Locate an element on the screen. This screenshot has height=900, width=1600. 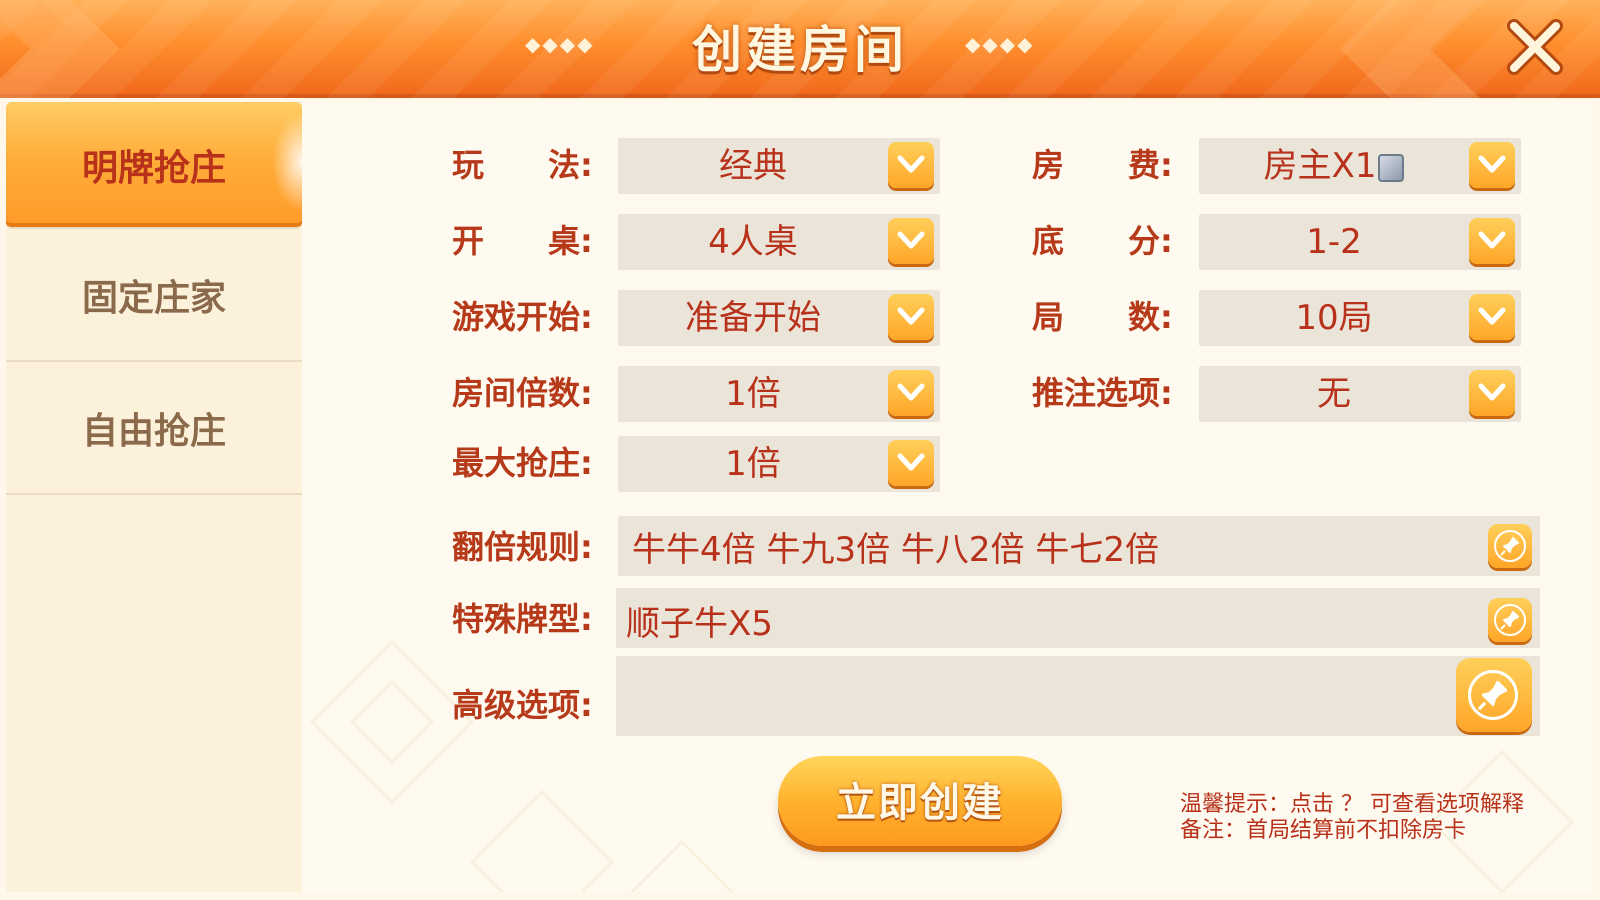
tab-label: 明牌抢庄 is located at coordinates (153, 168).